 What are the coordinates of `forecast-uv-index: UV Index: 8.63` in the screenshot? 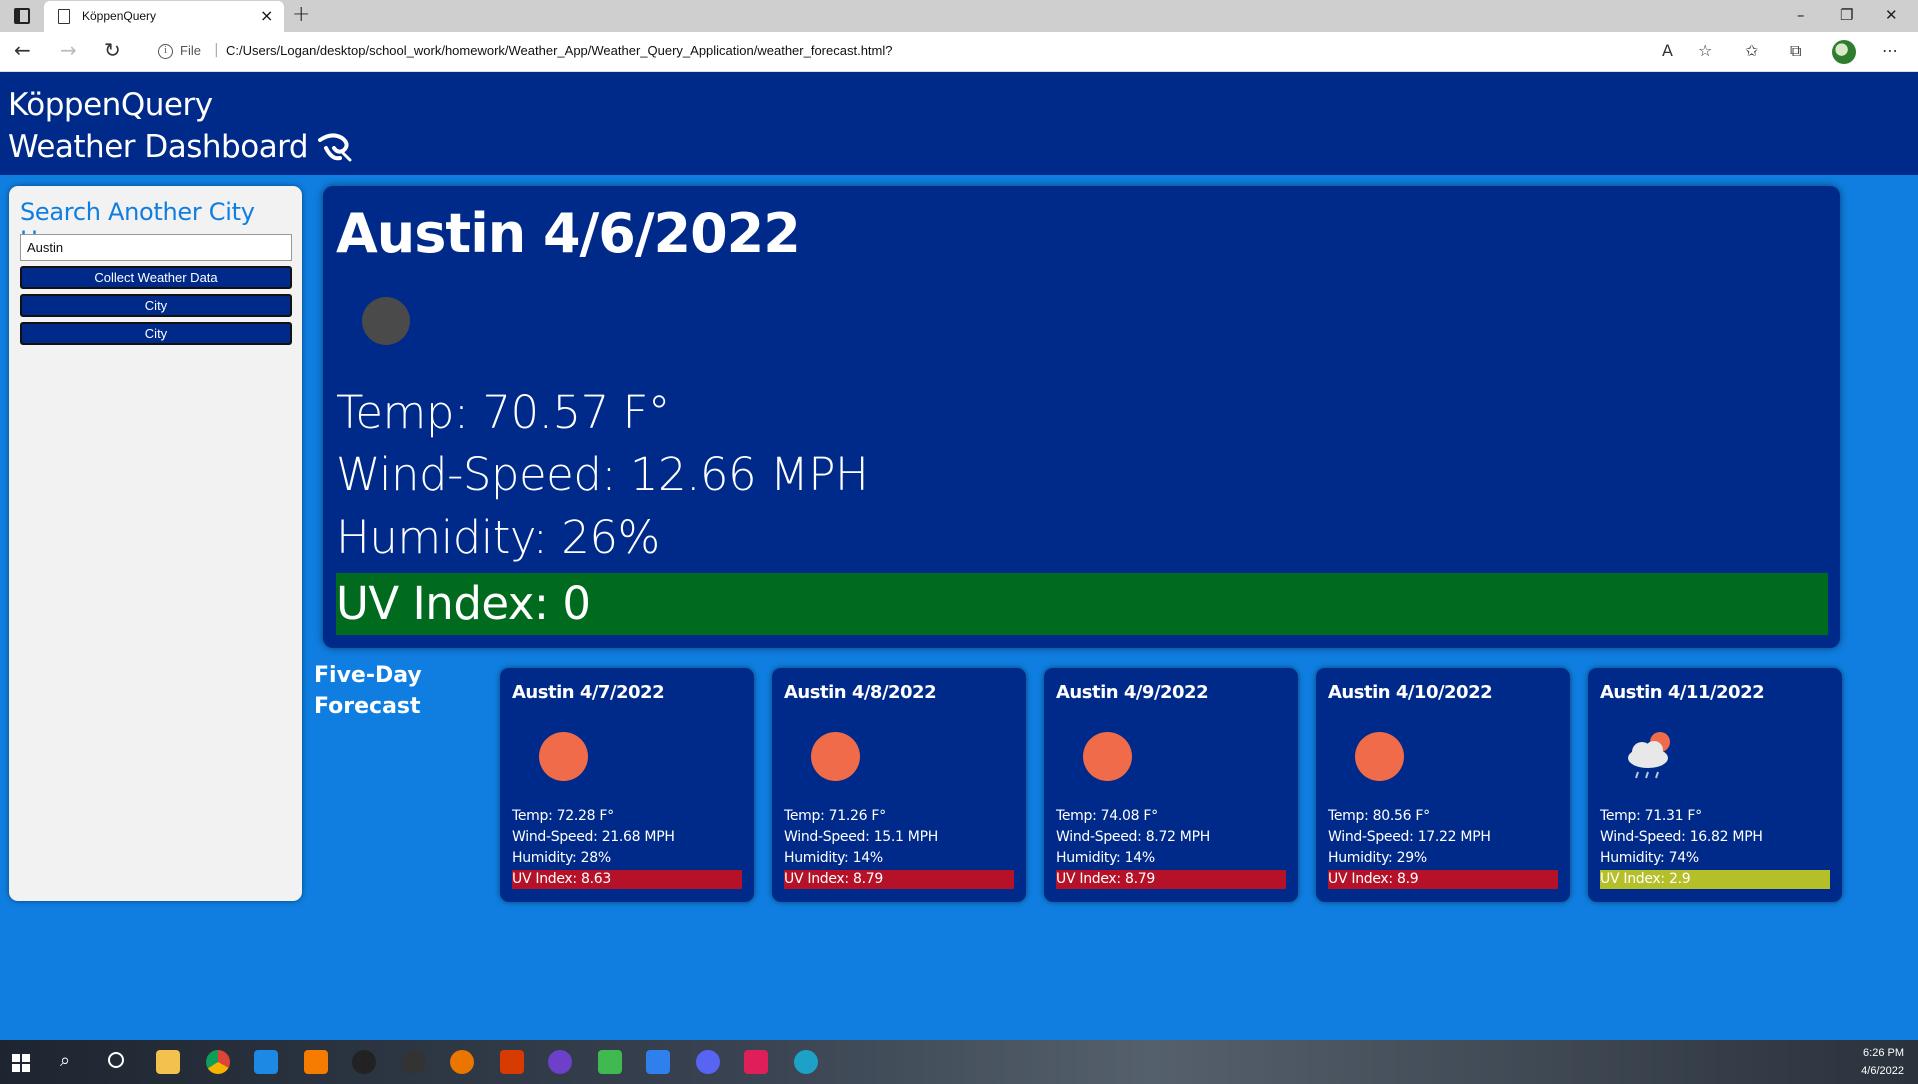 It's located at (627, 879).